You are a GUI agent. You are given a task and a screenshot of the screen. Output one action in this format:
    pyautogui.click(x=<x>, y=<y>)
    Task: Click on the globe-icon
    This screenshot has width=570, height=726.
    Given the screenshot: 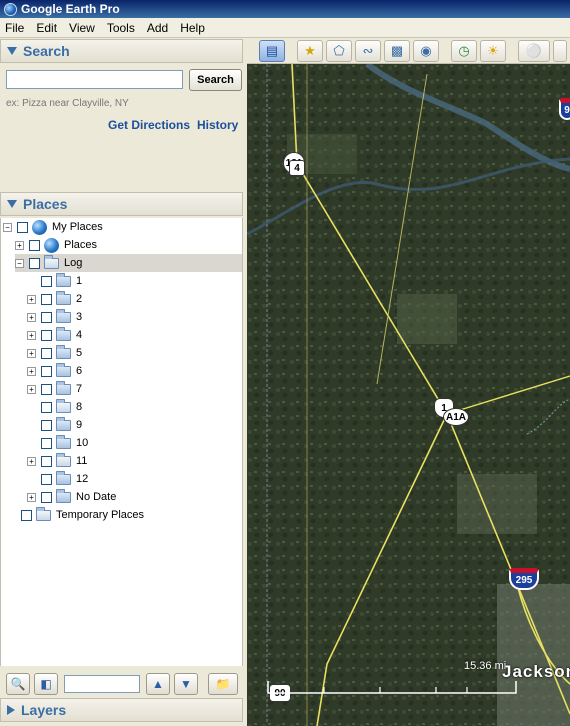 What is the action you would take?
    pyautogui.click(x=51, y=245)
    